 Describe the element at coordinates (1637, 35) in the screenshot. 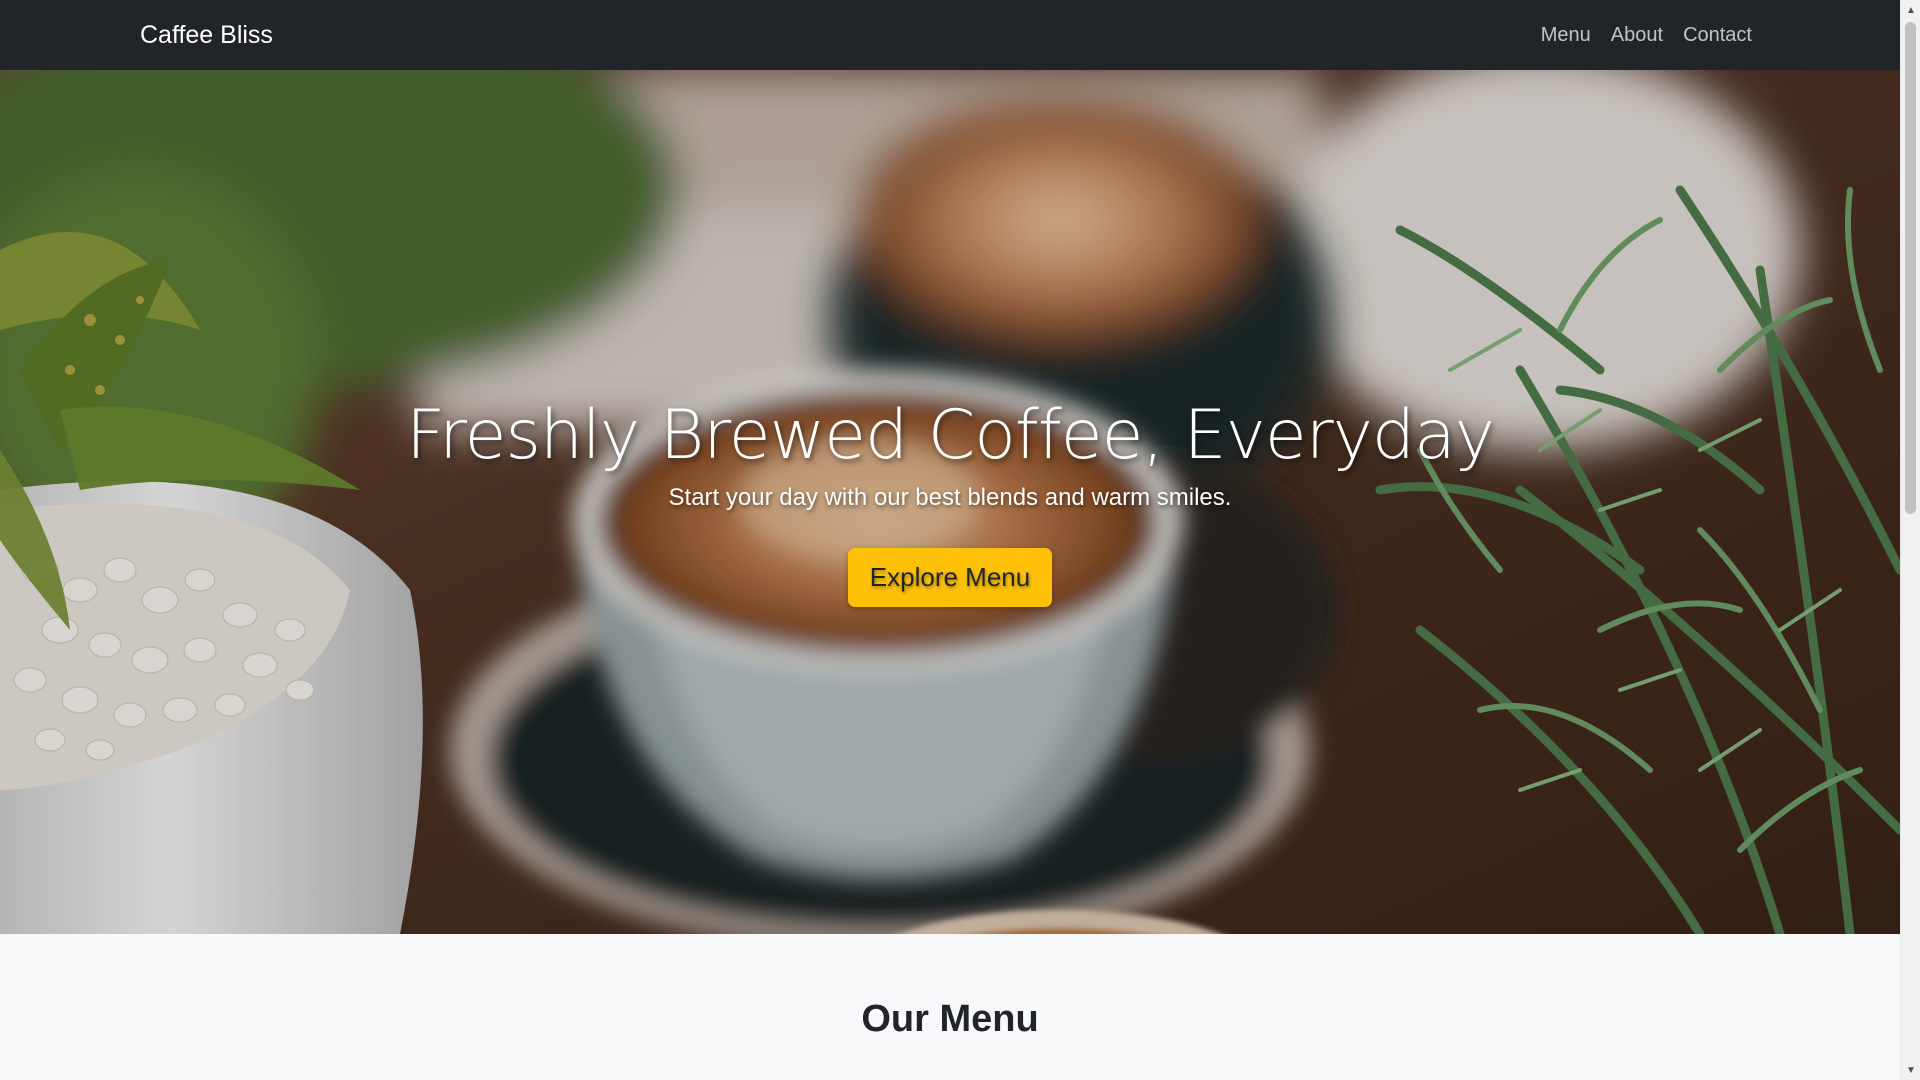

I see `nav-link-about: About` at that location.